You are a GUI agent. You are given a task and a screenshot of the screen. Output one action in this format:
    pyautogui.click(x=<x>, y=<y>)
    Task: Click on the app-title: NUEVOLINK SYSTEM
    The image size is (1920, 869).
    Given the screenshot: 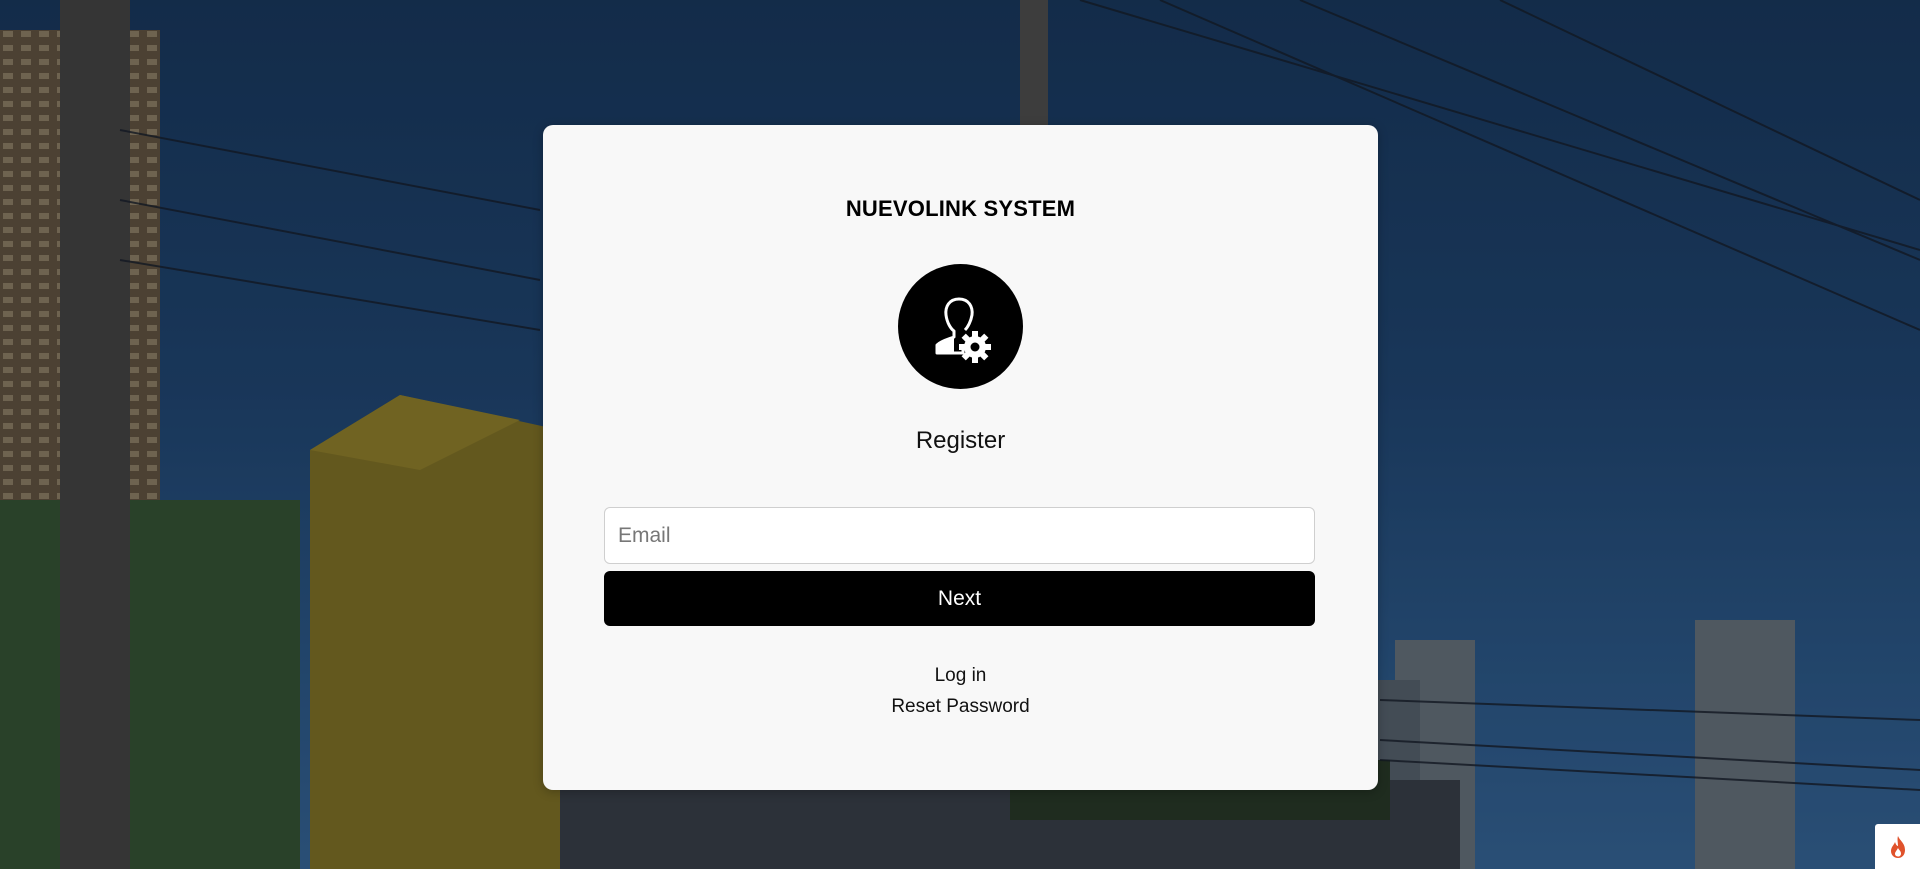 What is the action you would take?
    pyautogui.click(x=960, y=208)
    